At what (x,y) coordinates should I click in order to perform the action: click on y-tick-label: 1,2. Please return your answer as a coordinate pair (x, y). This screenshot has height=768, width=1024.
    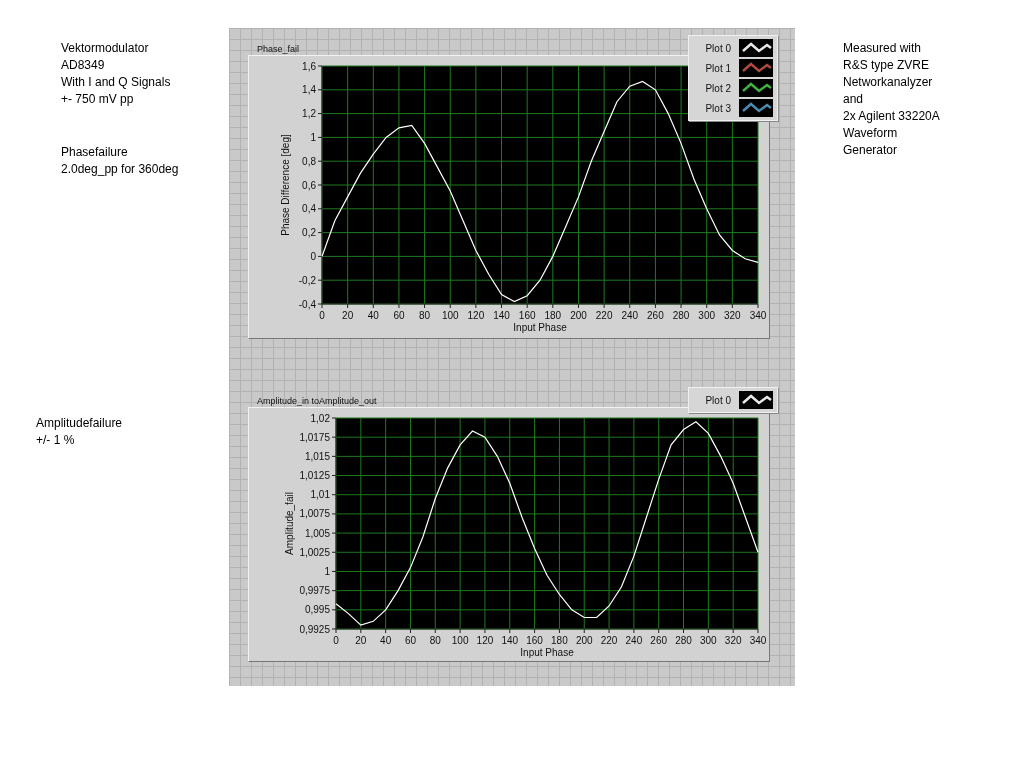
    Looking at the image, I should click on (309, 114).